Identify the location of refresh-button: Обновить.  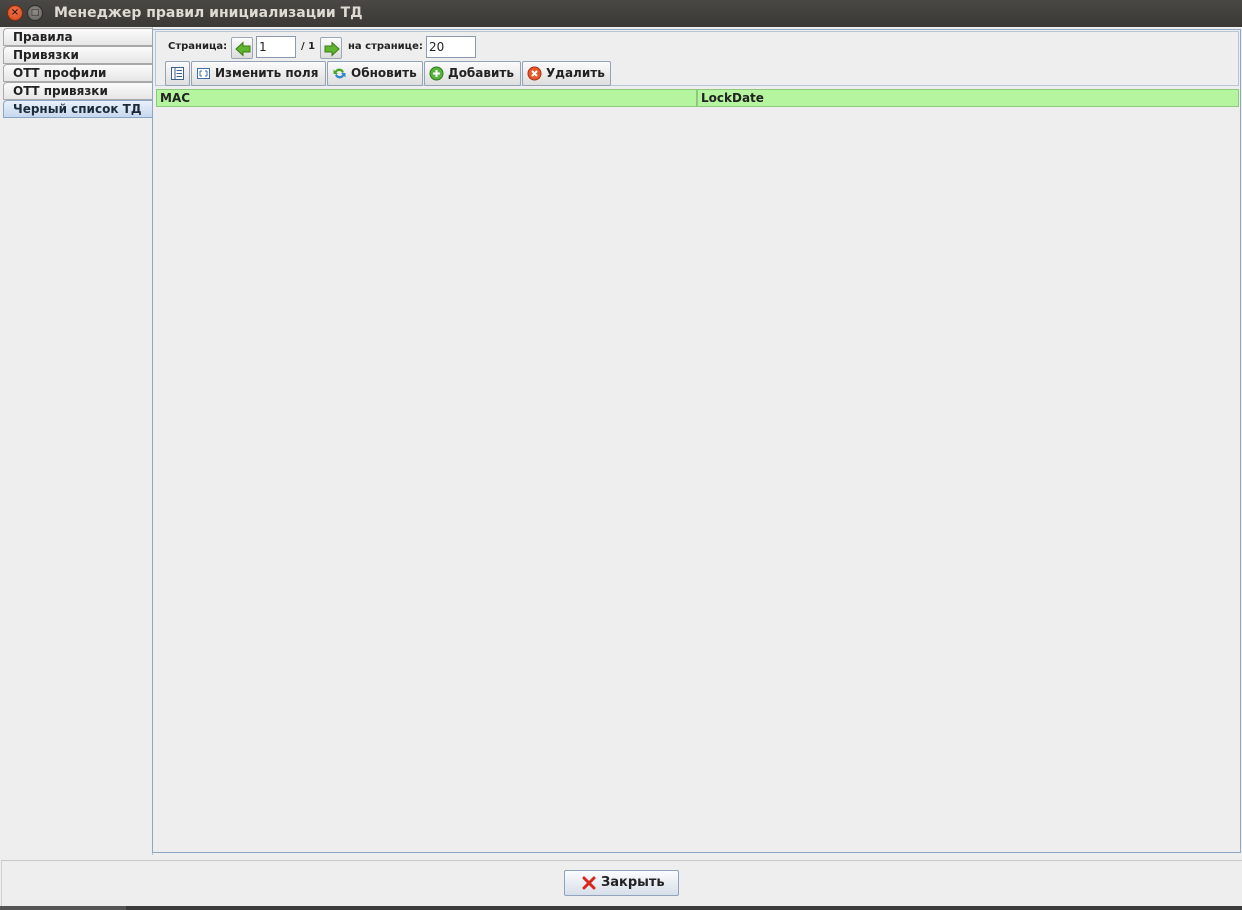
(375, 73).